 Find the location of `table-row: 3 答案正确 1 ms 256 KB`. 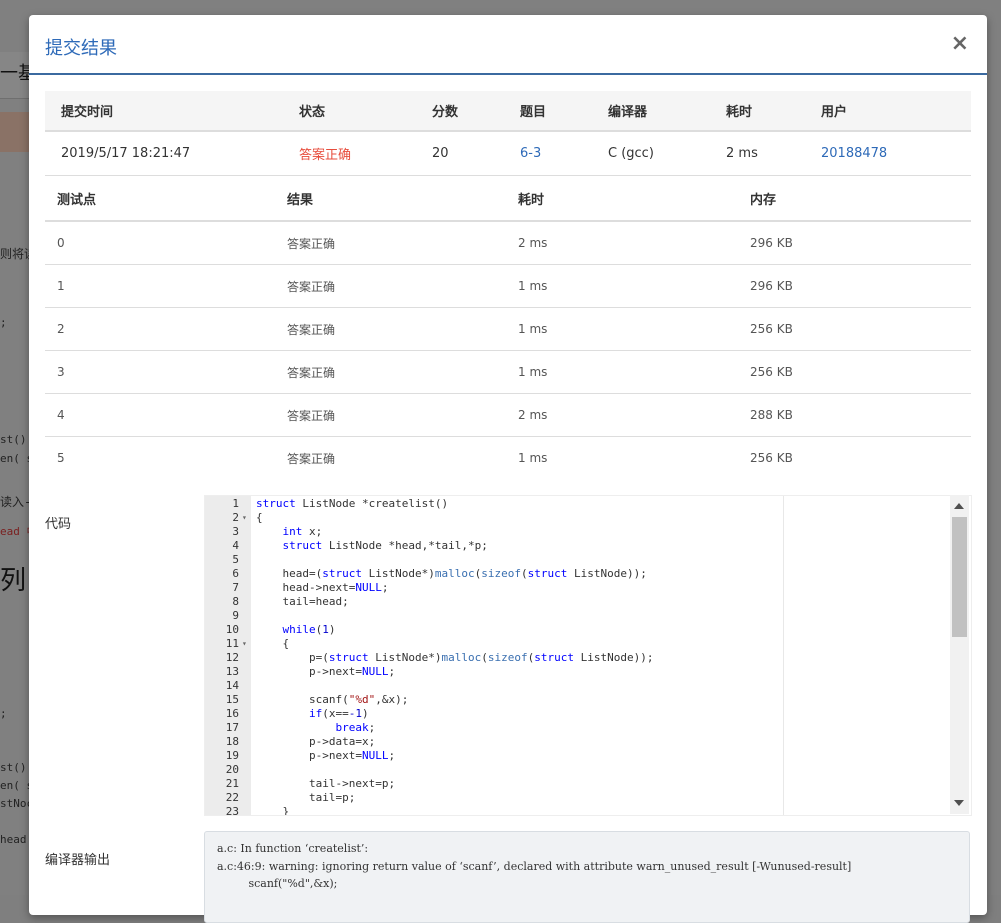

table-row: 3 答案正确 1 ms 256 KB is located at coordinates (508, 372).